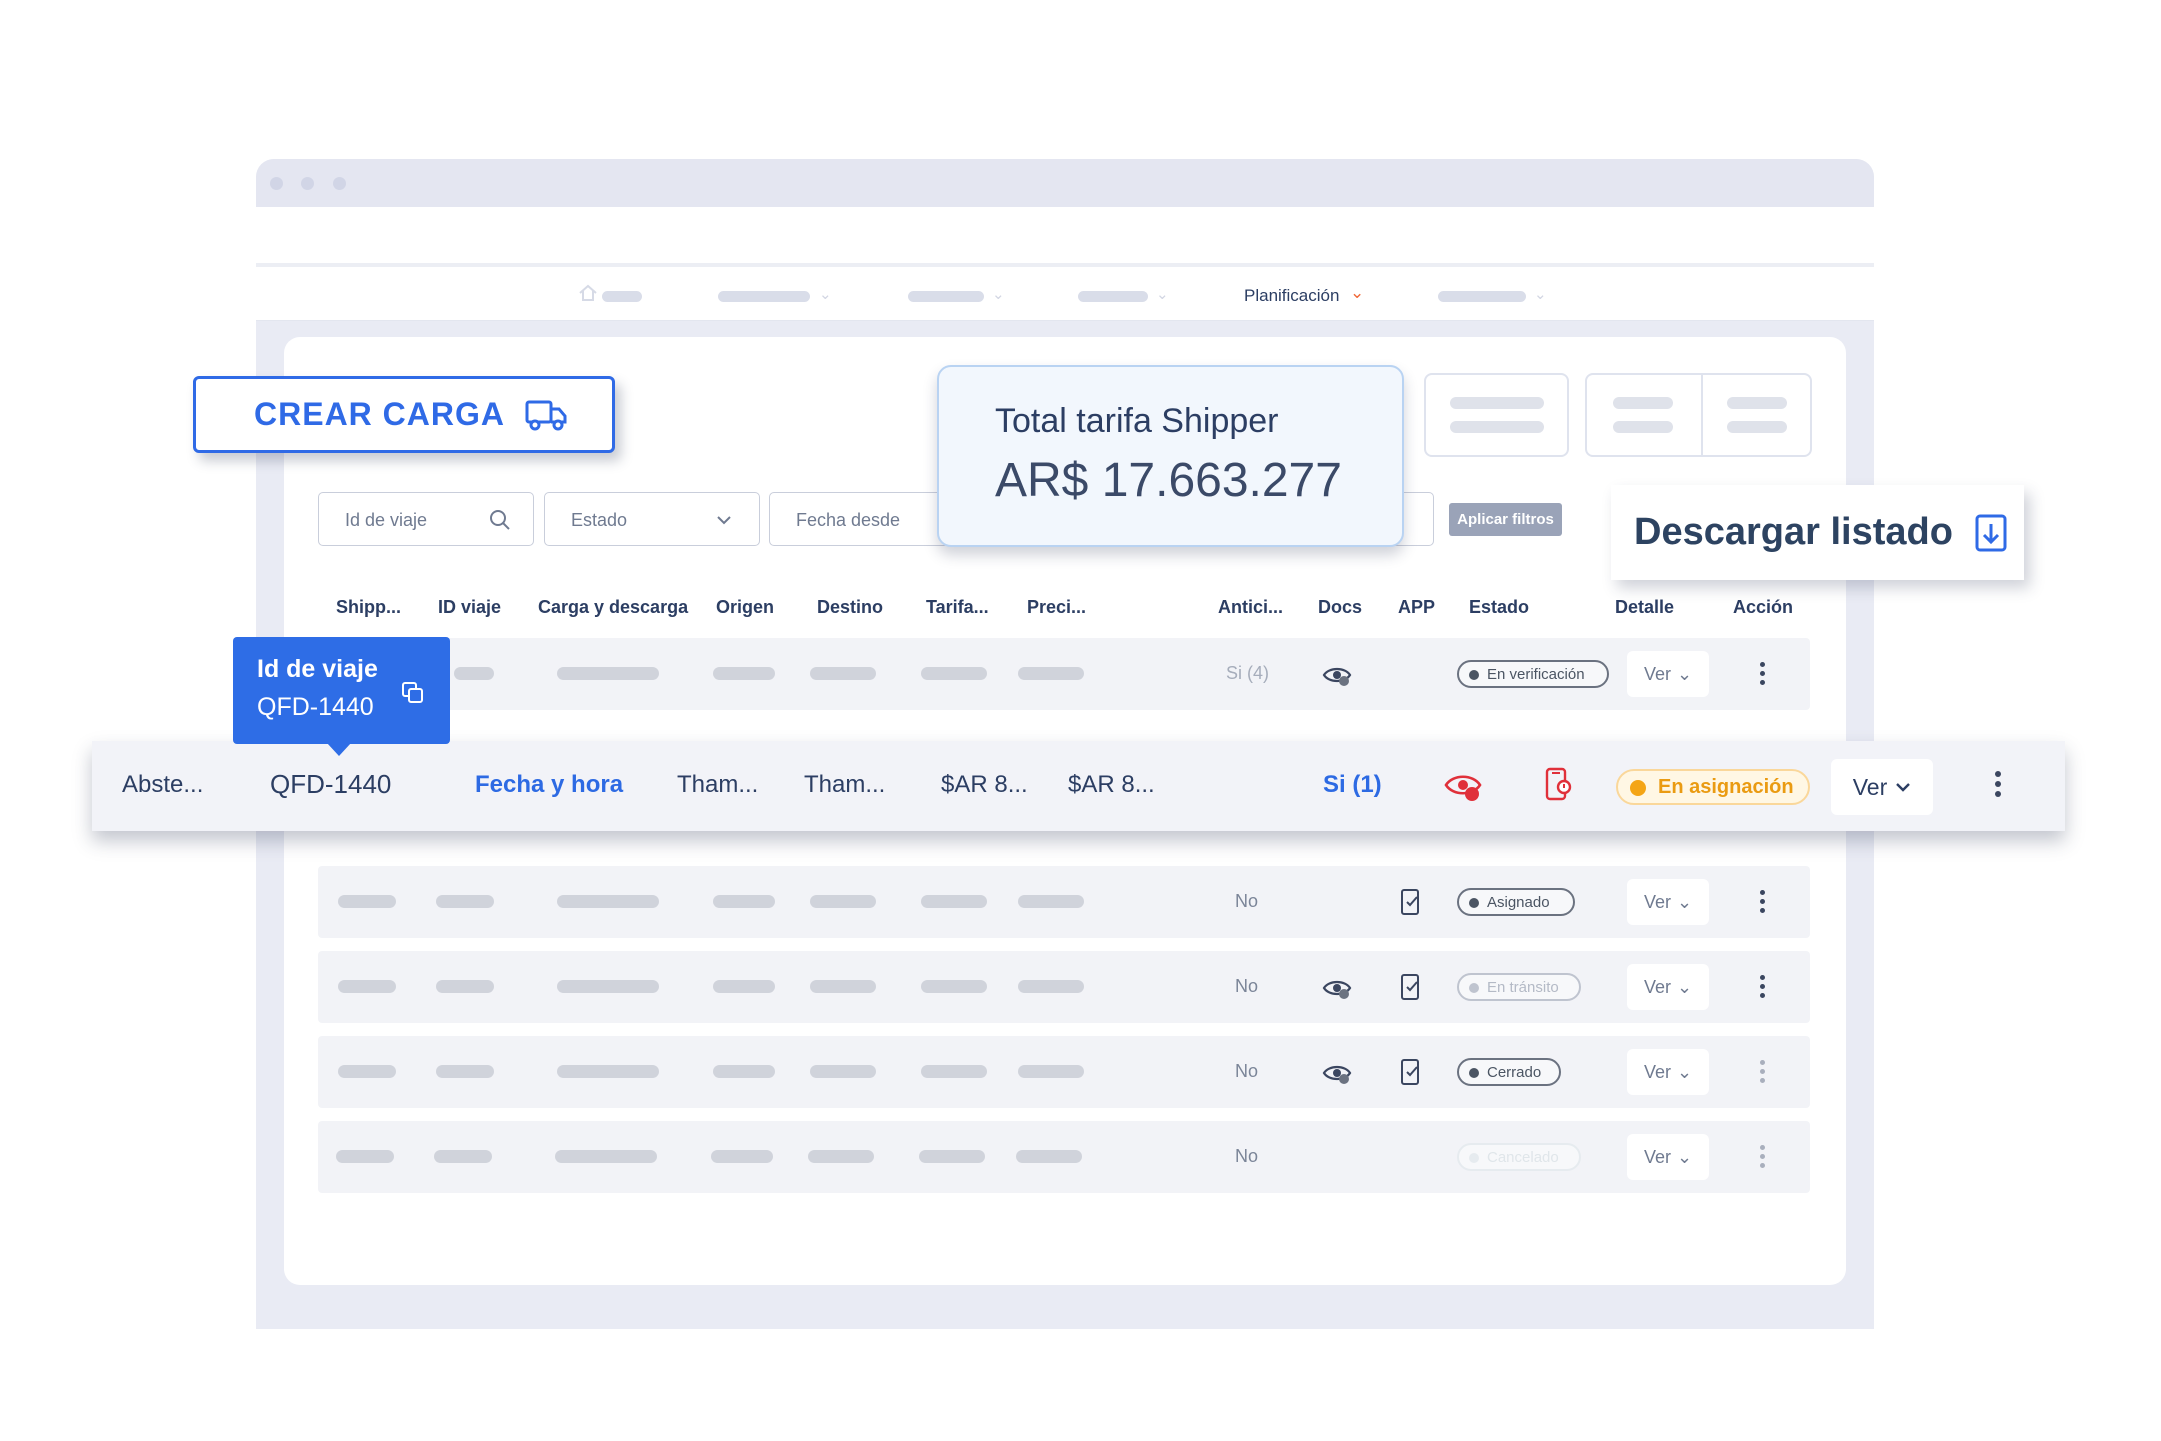 Image resolution: width=2161 pixels, height=1441 pixels. What do you see at coordinates (1516, 902) in the screenshot?
I see `status-badge: Asignado` at bounding box center [1516, 902].